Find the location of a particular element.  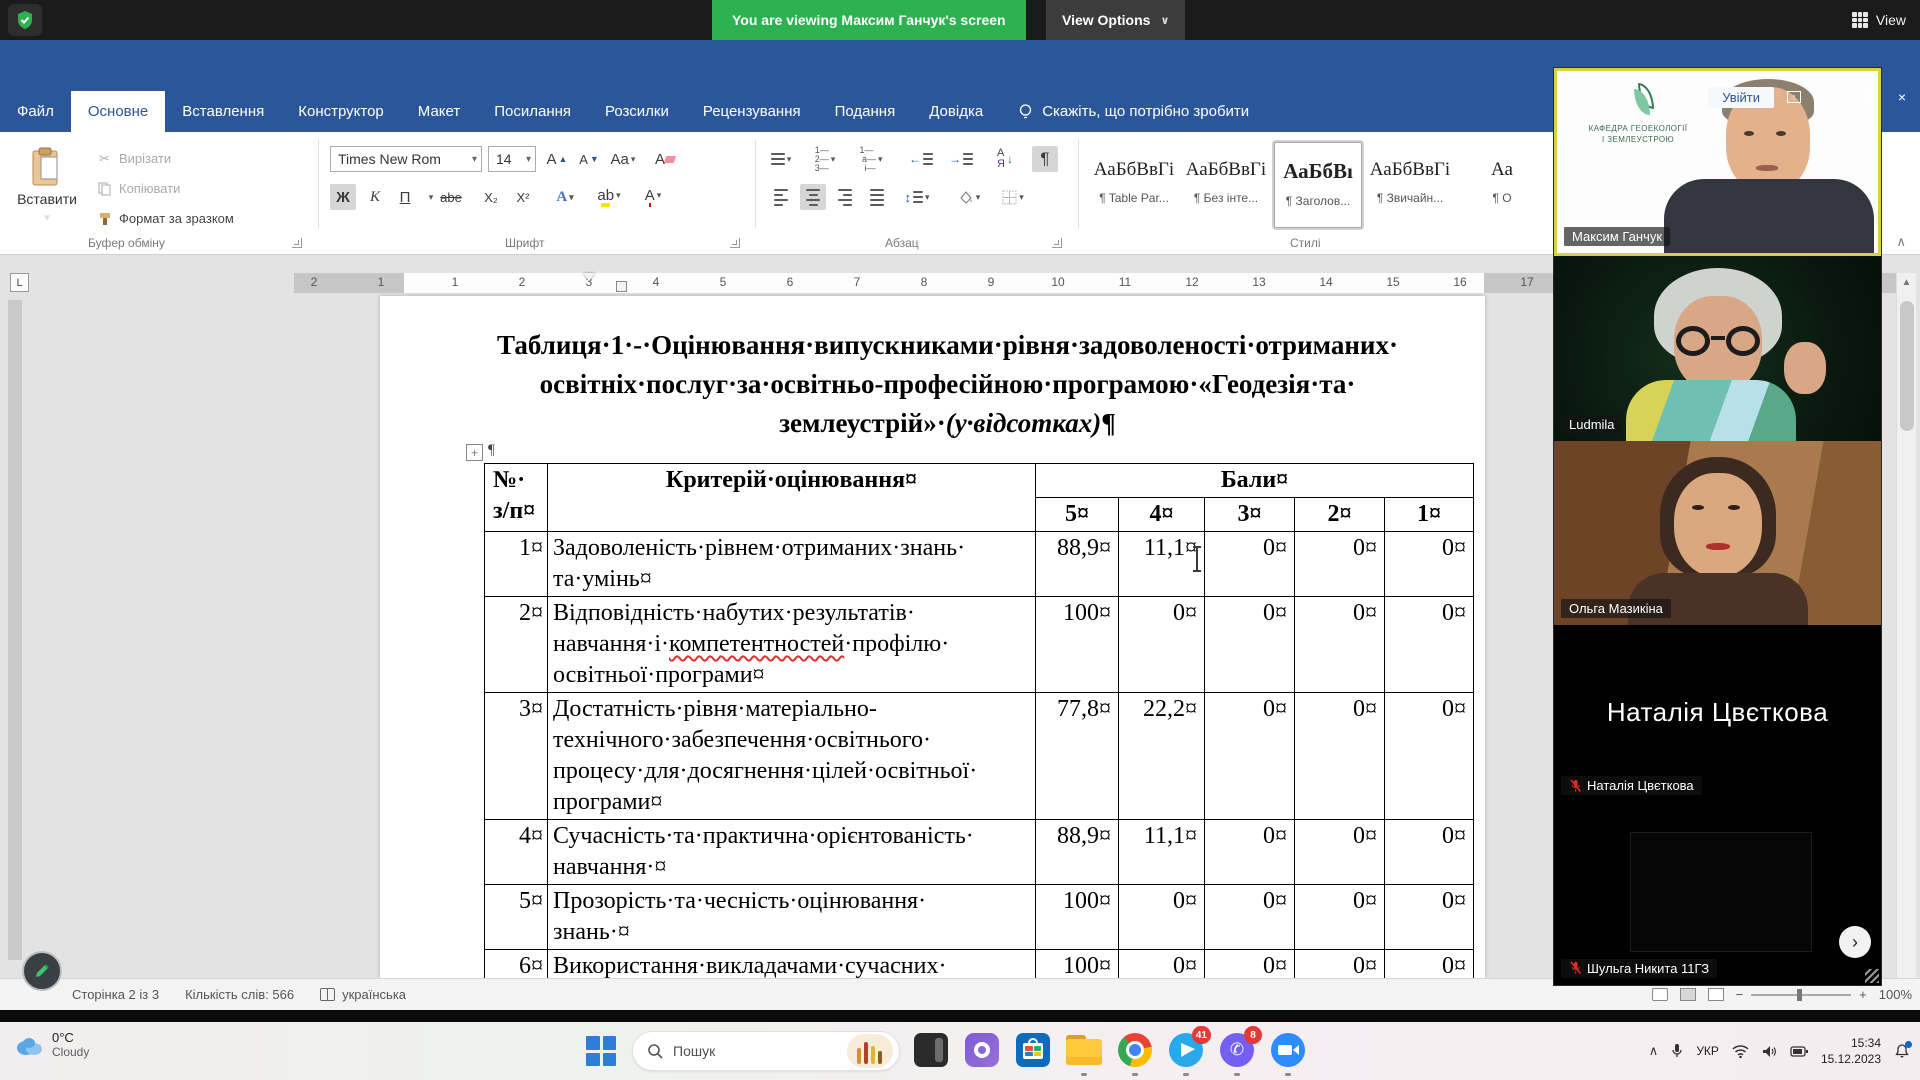

sort-button: А Я ↓ is located at coordinates (1005, 159).